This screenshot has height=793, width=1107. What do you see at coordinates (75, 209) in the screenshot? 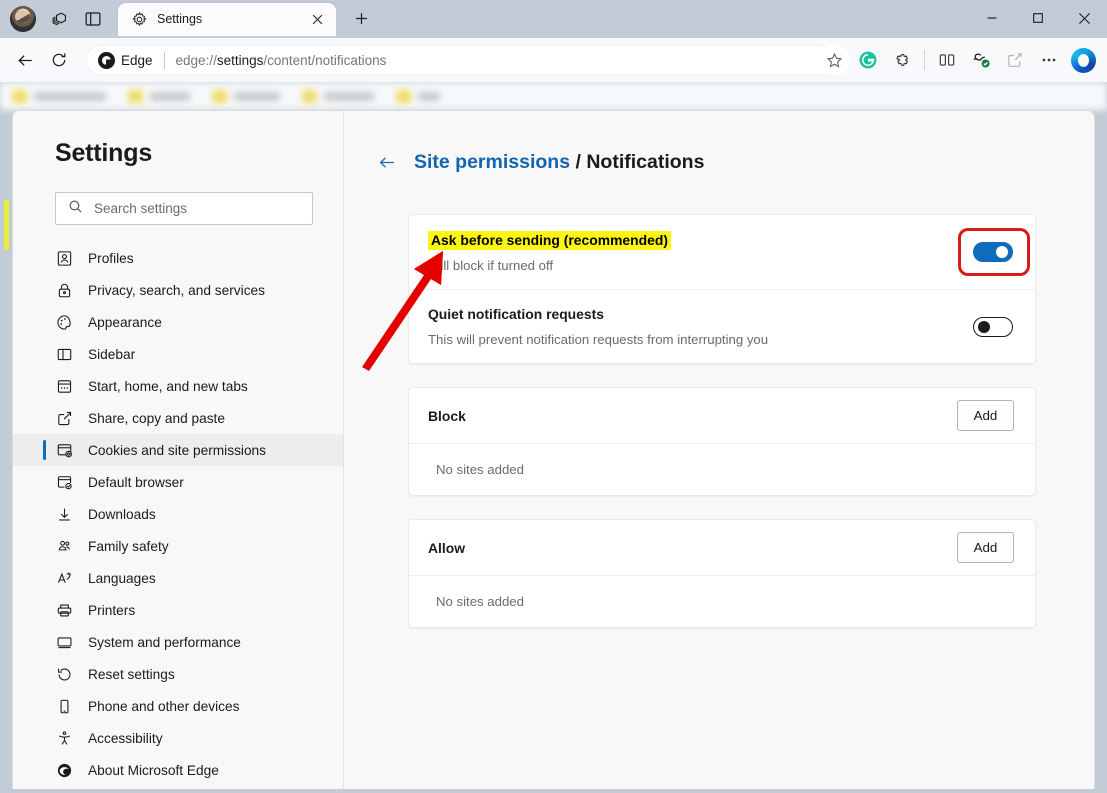
I see `search-icon` at bounding box center [75, 209].